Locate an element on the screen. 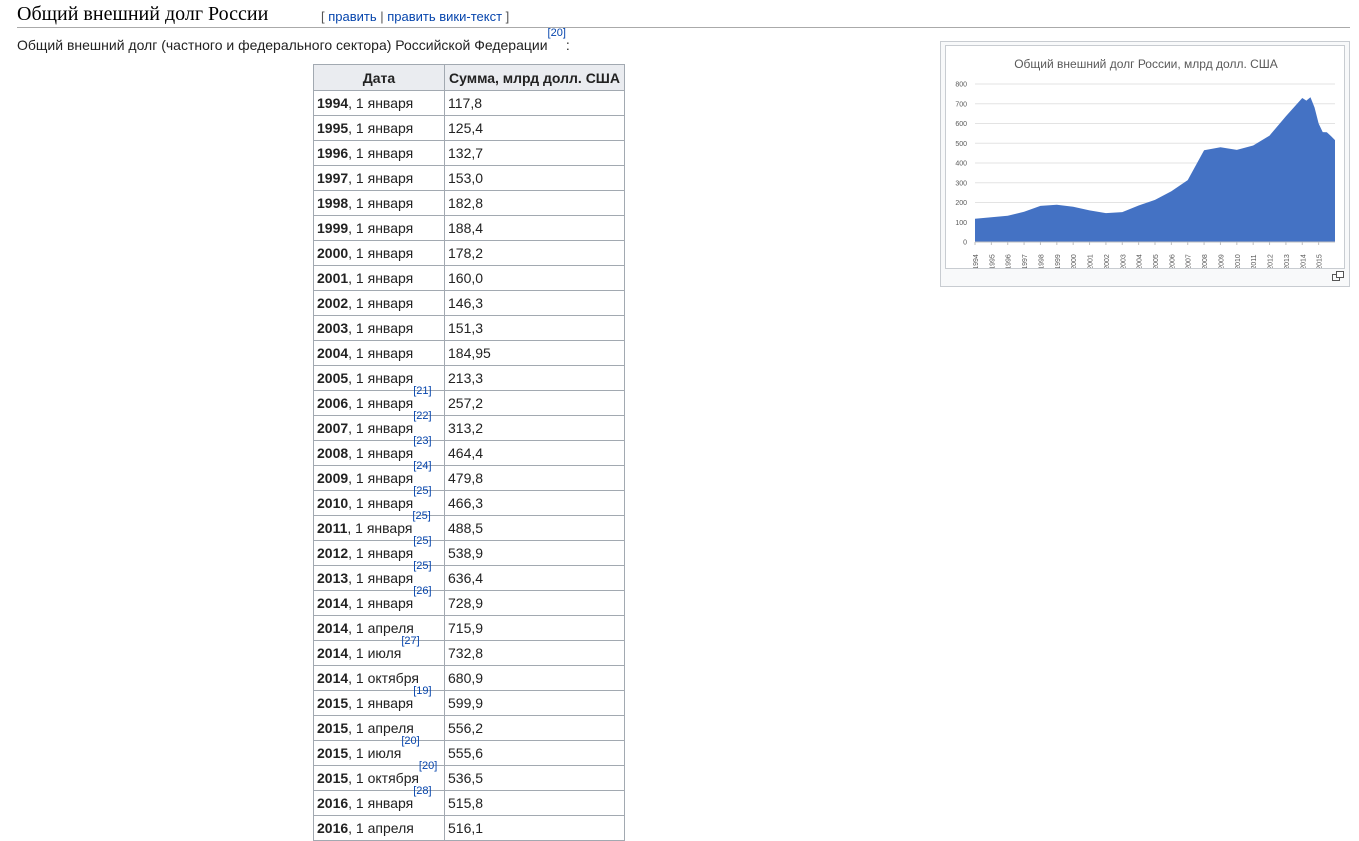 This screenshot has height=841, width=1359. y-tick-label: 700 is located at coordinates (961, 104).